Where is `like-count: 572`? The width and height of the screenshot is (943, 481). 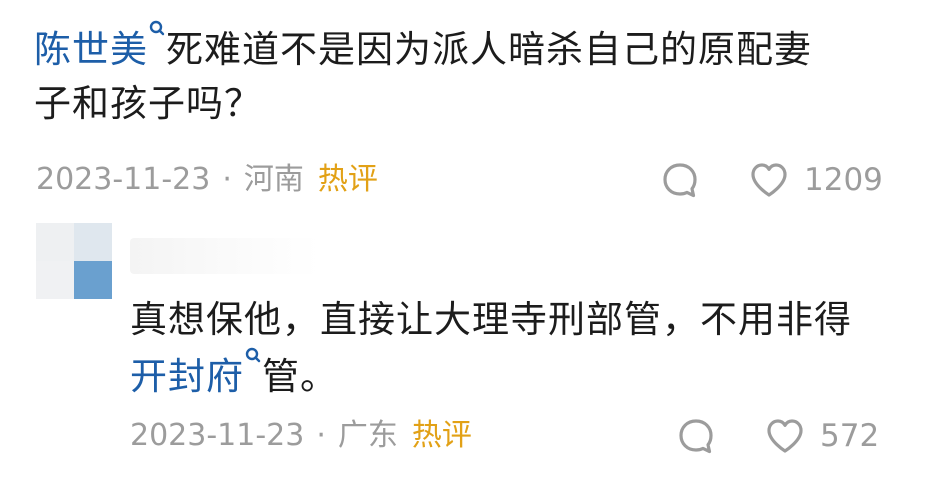 like-count: 572 is located at coordinates (850, 436).